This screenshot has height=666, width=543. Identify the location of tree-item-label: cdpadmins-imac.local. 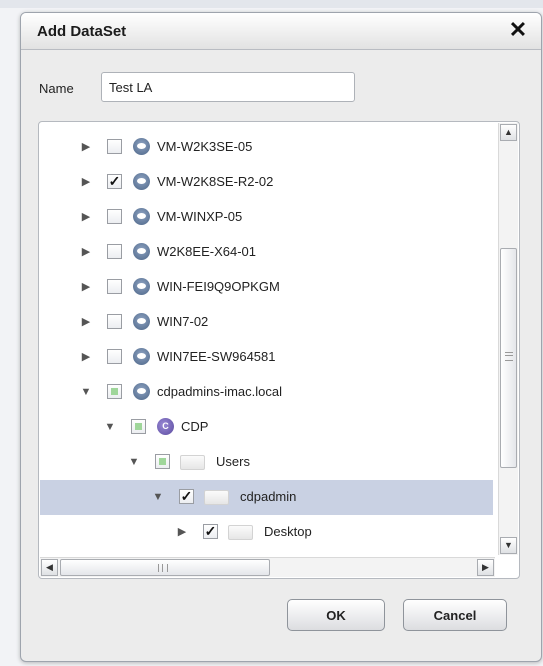
(219, 391).